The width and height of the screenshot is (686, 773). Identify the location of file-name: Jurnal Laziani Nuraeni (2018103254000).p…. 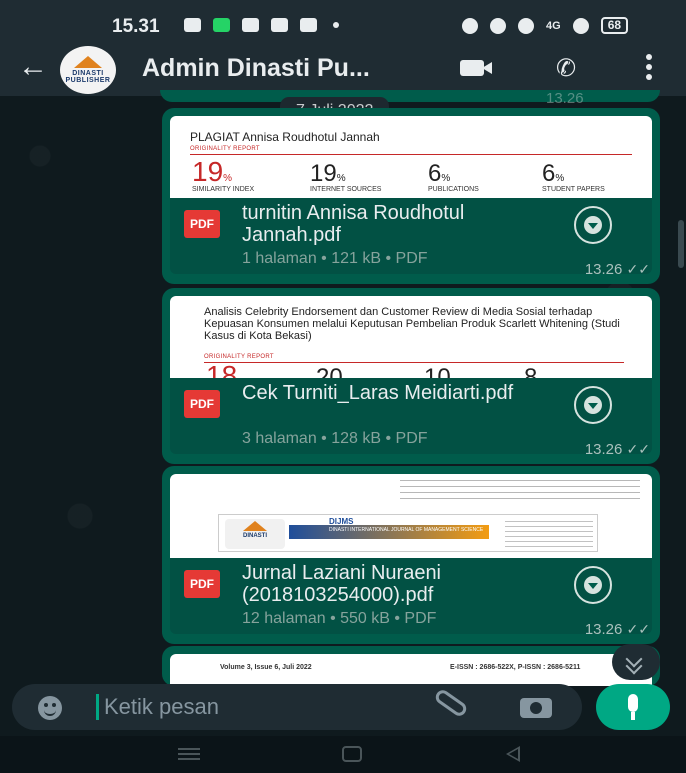
(342, 584).